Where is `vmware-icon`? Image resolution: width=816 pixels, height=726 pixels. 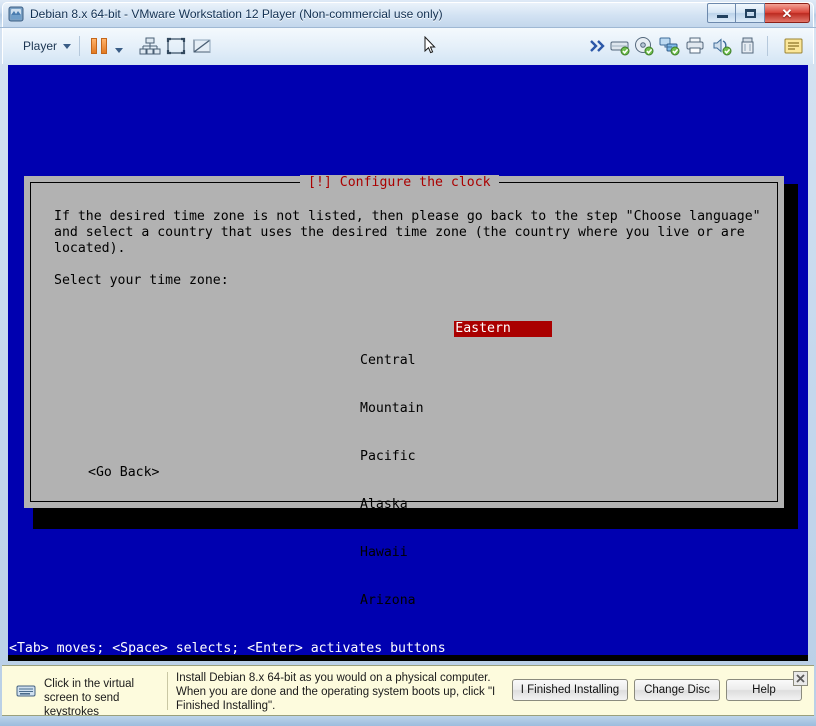
vmware-icon is located at coordinates (16, 14).